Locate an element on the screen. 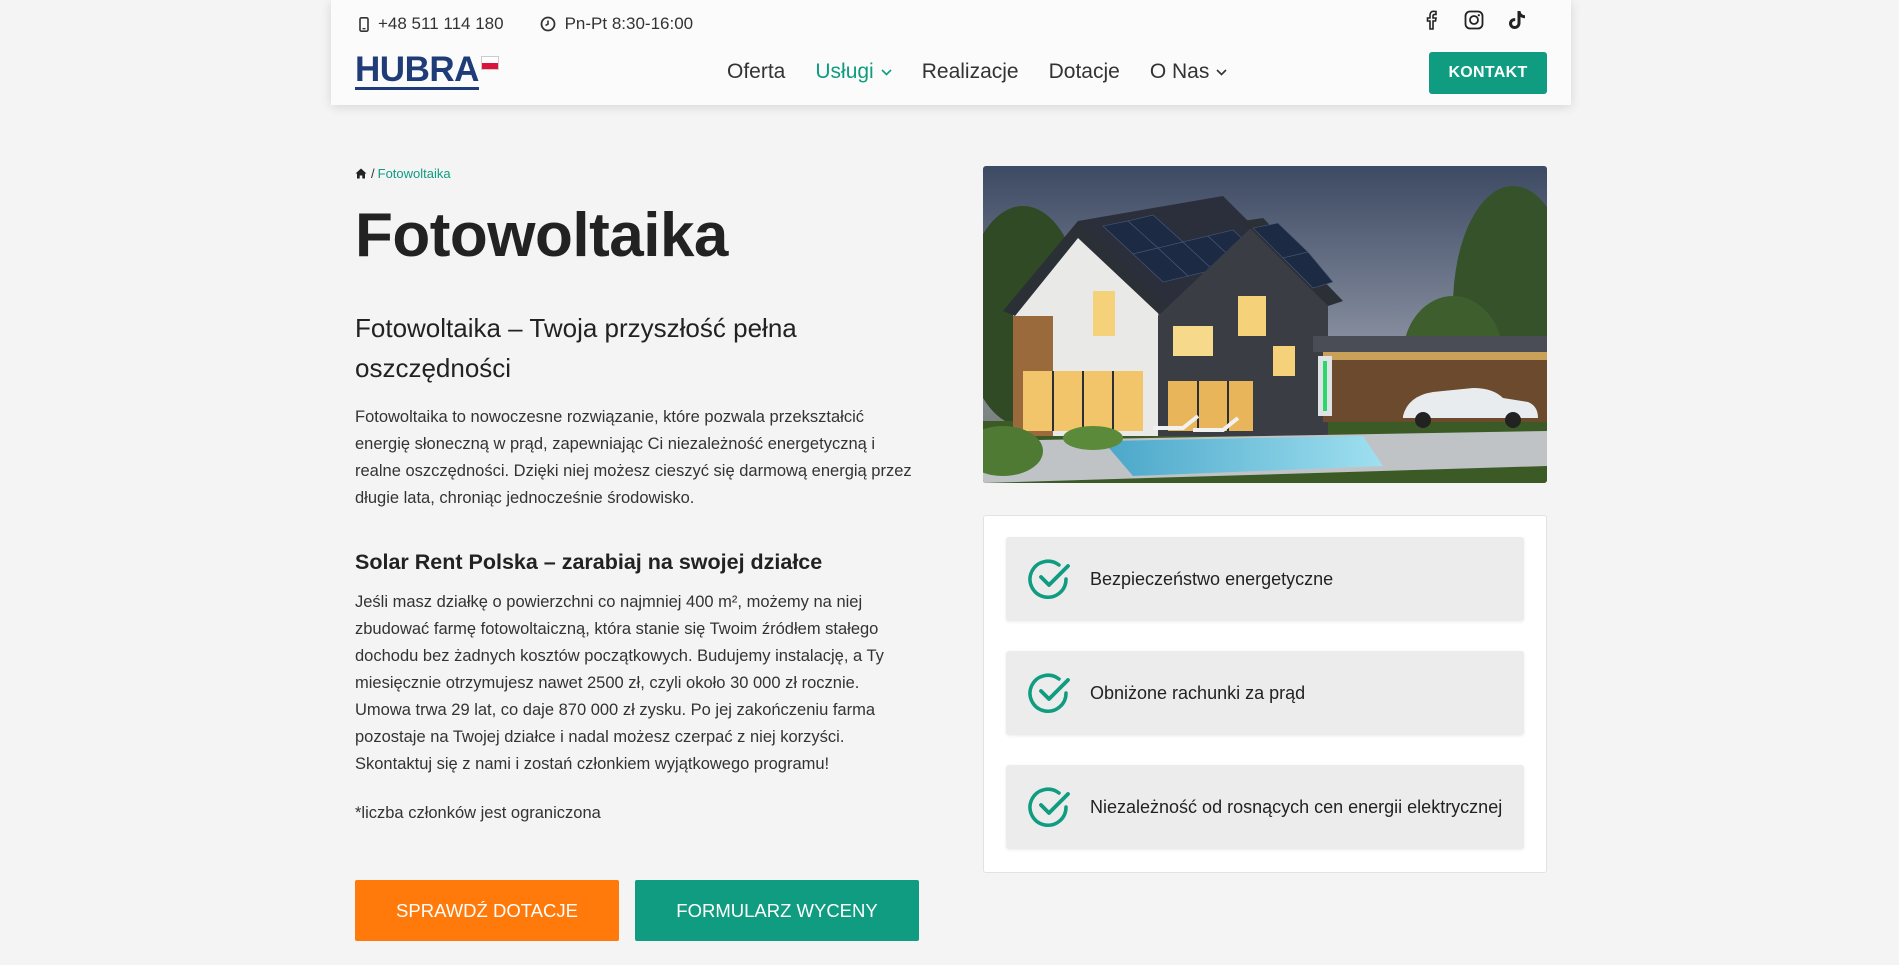 The height and width of the screenshot is (965, 1899). benefit-item: Bezpieczeństwo energetyczne is located at coordinates (1265, 579).